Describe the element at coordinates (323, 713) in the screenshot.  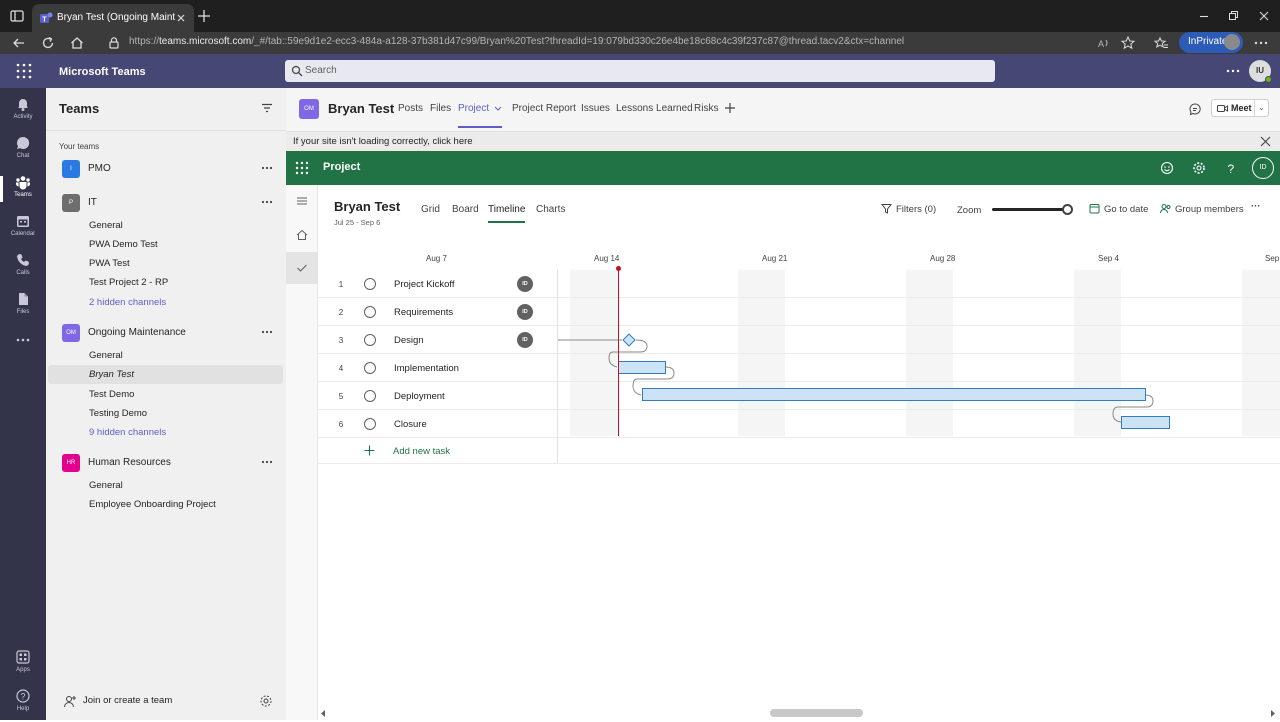
I see `scroll-left-icon` at that location.